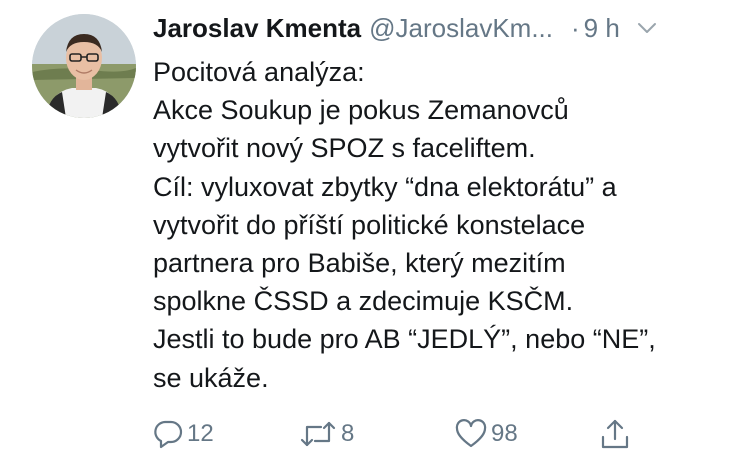  Describe the element at coordinates (403, 434) in the screenshot. I see `tweet-actions: 12 8 98` at that location.